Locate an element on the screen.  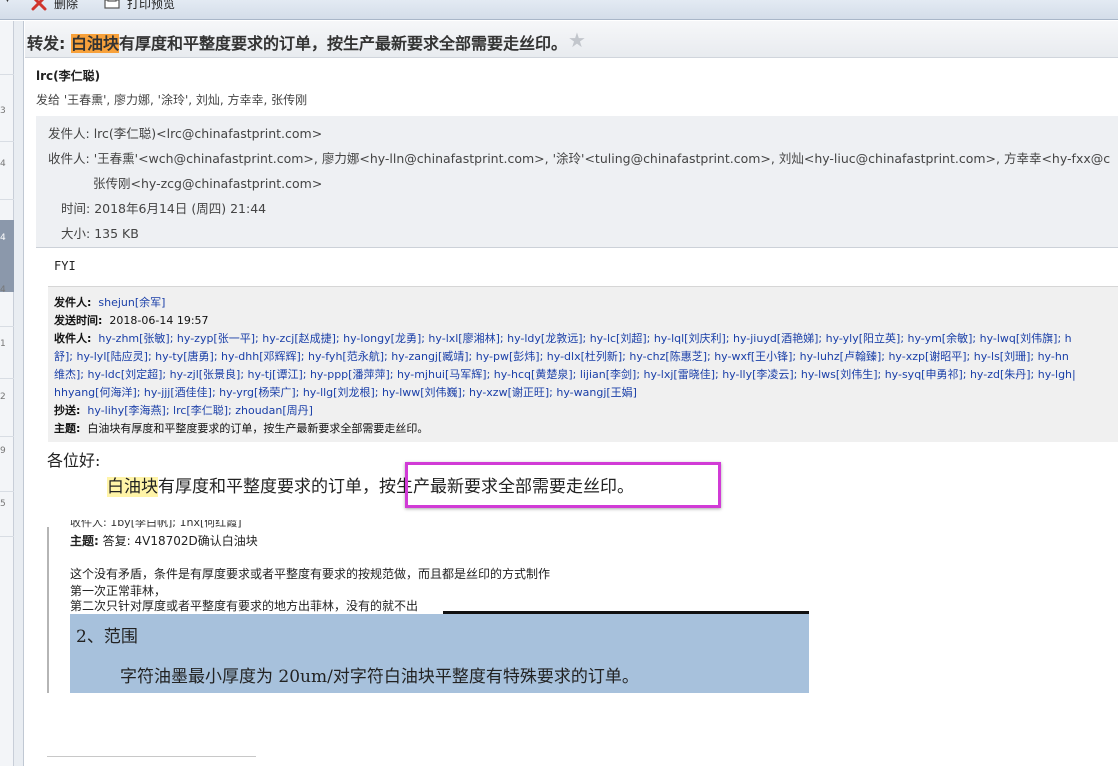
delete-label: 删除 is located at coordinates (66, 5).